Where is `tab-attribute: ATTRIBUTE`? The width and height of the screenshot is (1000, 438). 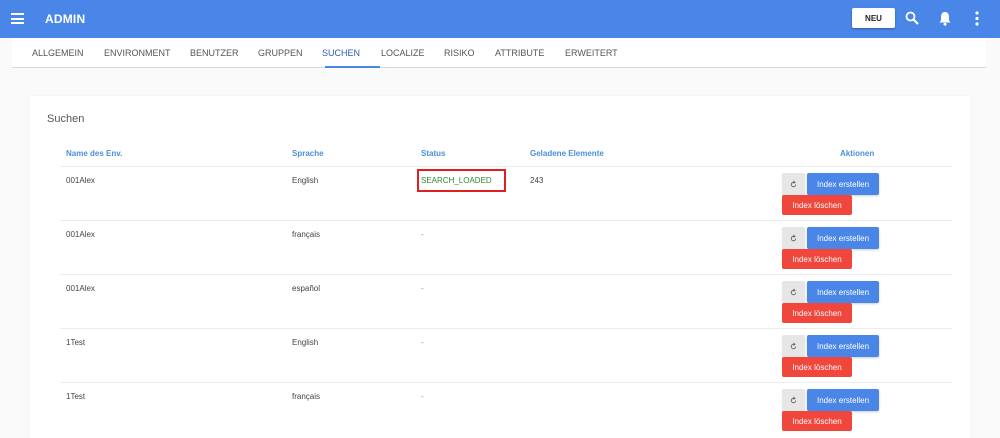
tab-attribute: ATTRIBUTE is located at coordinates (519, 53).